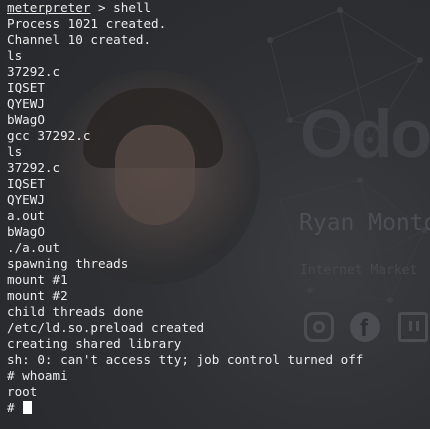 This screenshot has height=429, width=430. What do you see at coordinates (68, 263) in the screenshot?
I see `terminal-line: spawning threads` at bounding box center [68, 263].